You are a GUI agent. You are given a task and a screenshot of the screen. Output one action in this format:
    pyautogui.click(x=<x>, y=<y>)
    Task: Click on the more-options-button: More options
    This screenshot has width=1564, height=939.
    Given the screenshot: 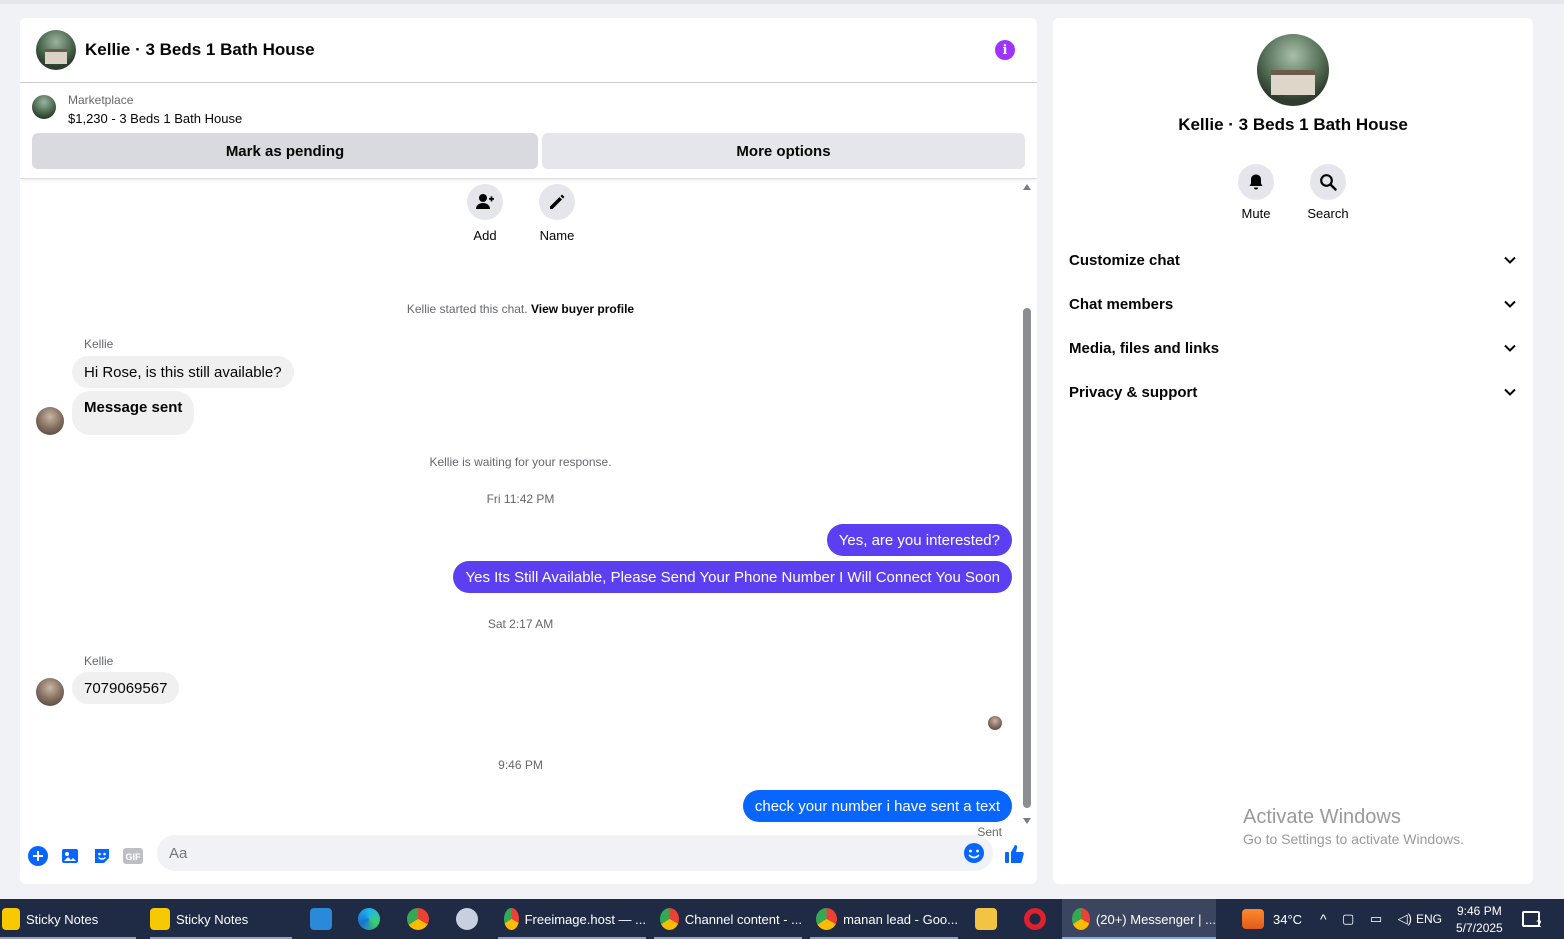 What is the action you would take?
    pyautogui.click(x=783, y=151)
    